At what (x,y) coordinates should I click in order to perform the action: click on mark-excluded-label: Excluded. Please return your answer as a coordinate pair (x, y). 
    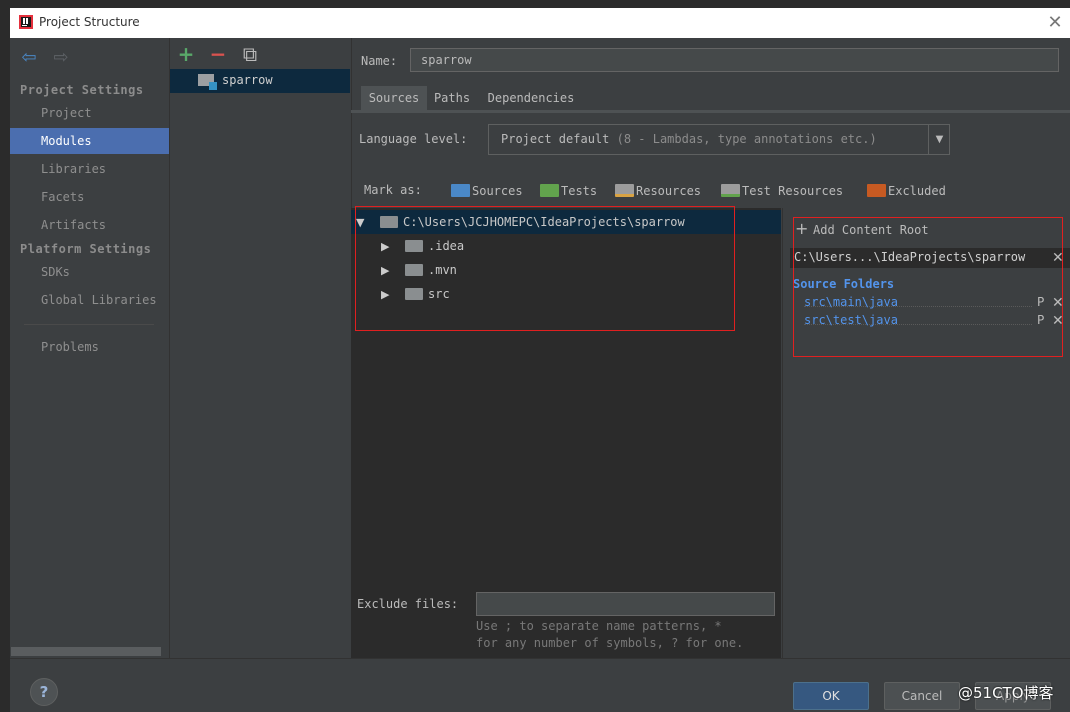
    Looking at the image, I should click on (917, 191).